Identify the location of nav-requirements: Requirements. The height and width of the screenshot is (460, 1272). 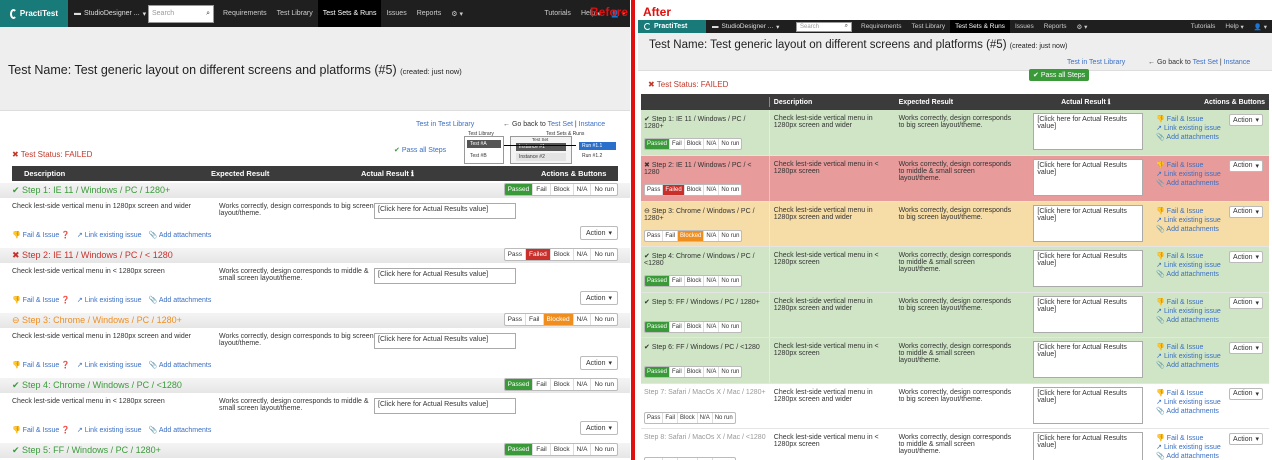
(881, 26).